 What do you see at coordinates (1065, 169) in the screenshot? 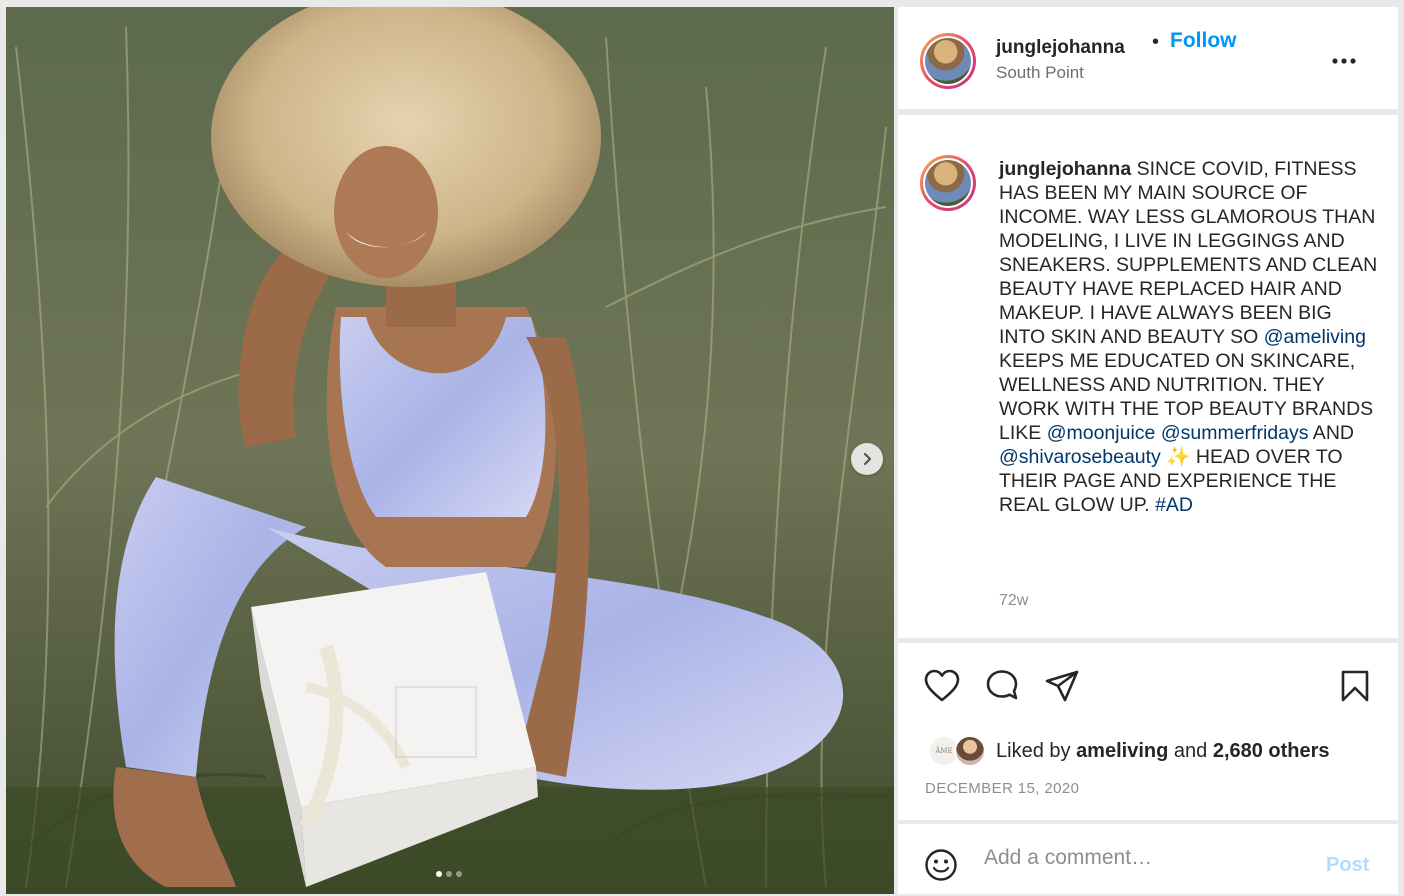
I see `caption-username: junglejohanna` at bounding box center [1065, 169].